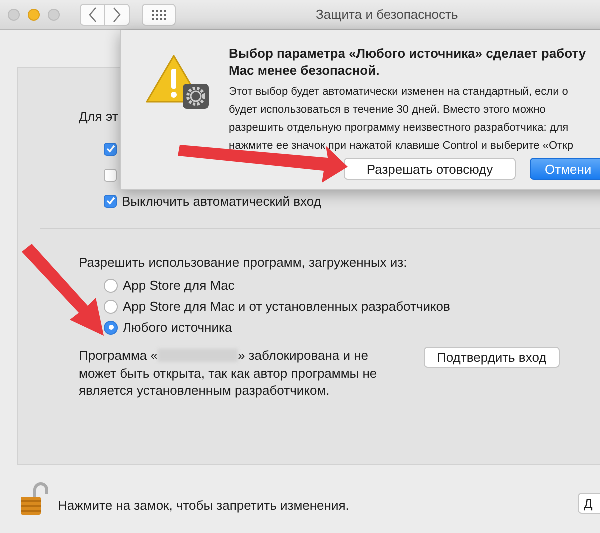 This screenshot has width=600, height=533. I want to click on chevron-right-icon, so click(117, 14).